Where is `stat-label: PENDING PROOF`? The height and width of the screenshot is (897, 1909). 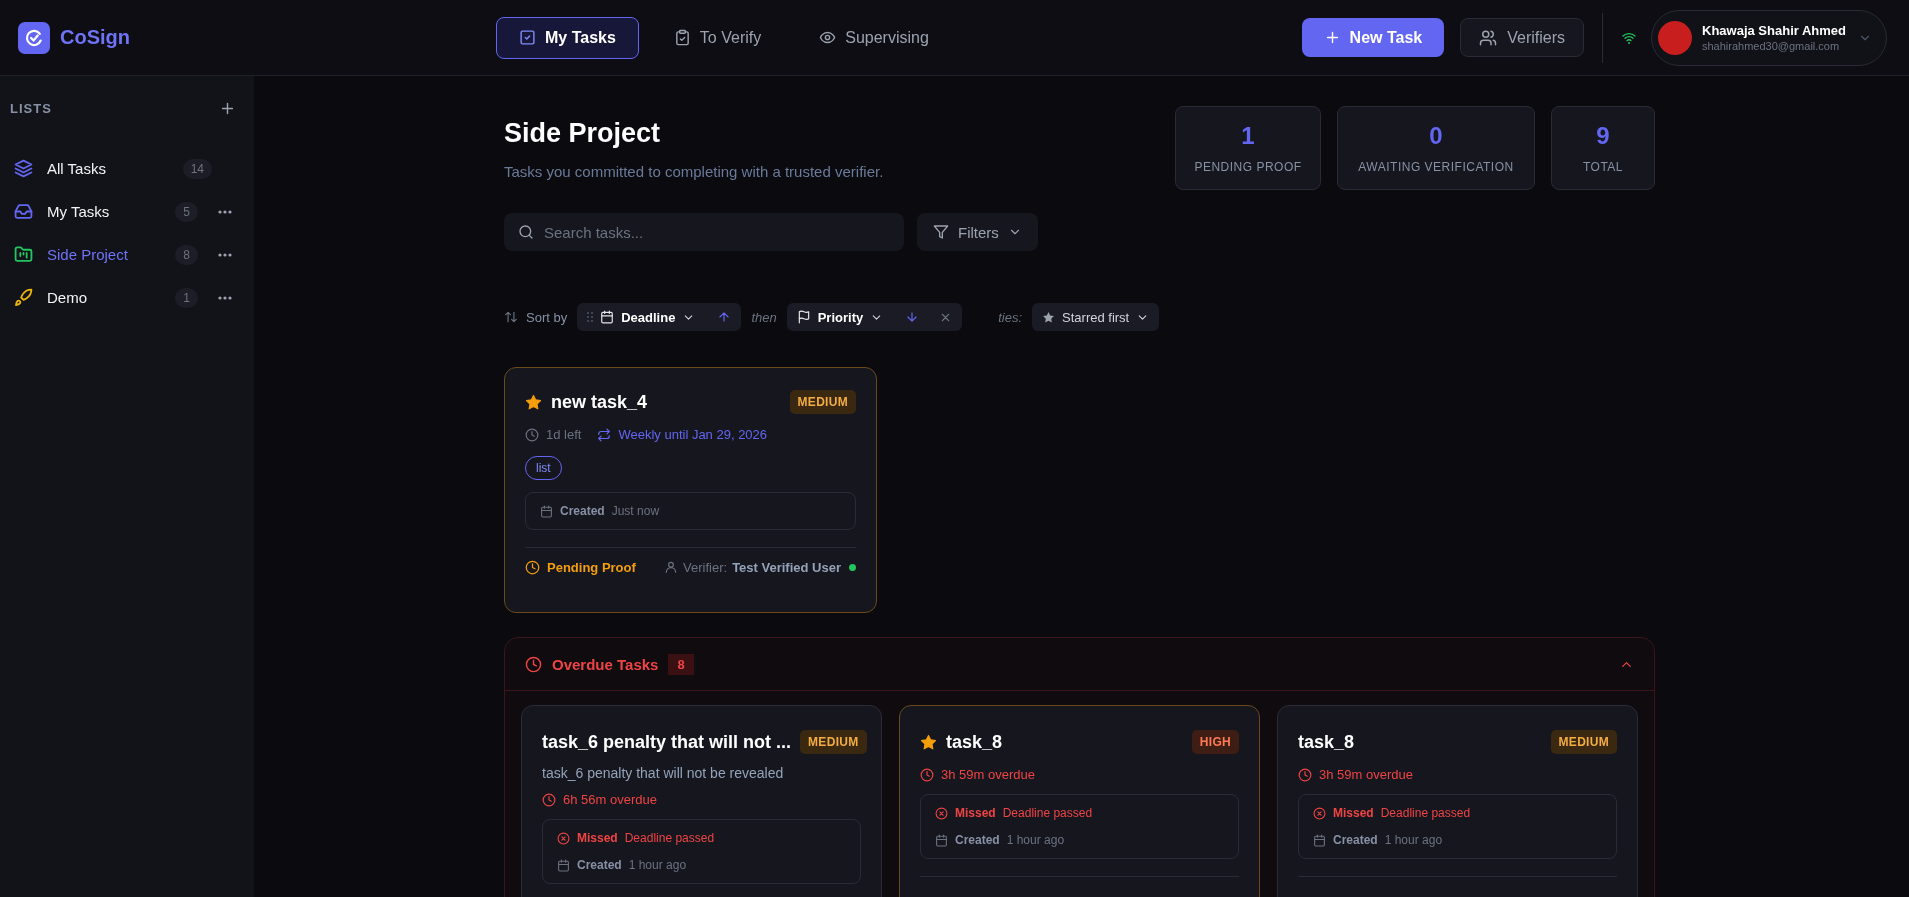 stat-label: PENDING PROOF is located at coordinates (1248, 167).